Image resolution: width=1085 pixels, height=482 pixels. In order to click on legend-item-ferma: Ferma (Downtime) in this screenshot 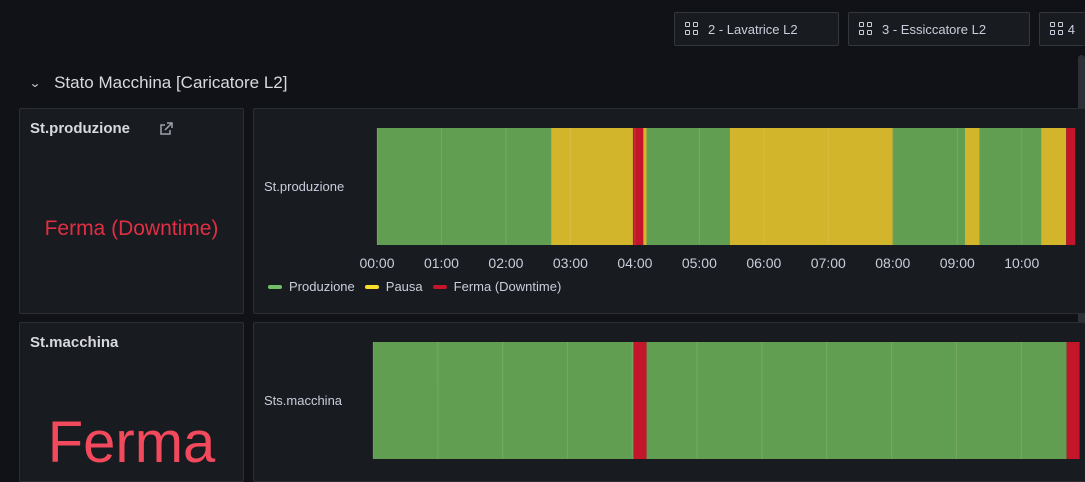, I will do `click(497, 286)`.